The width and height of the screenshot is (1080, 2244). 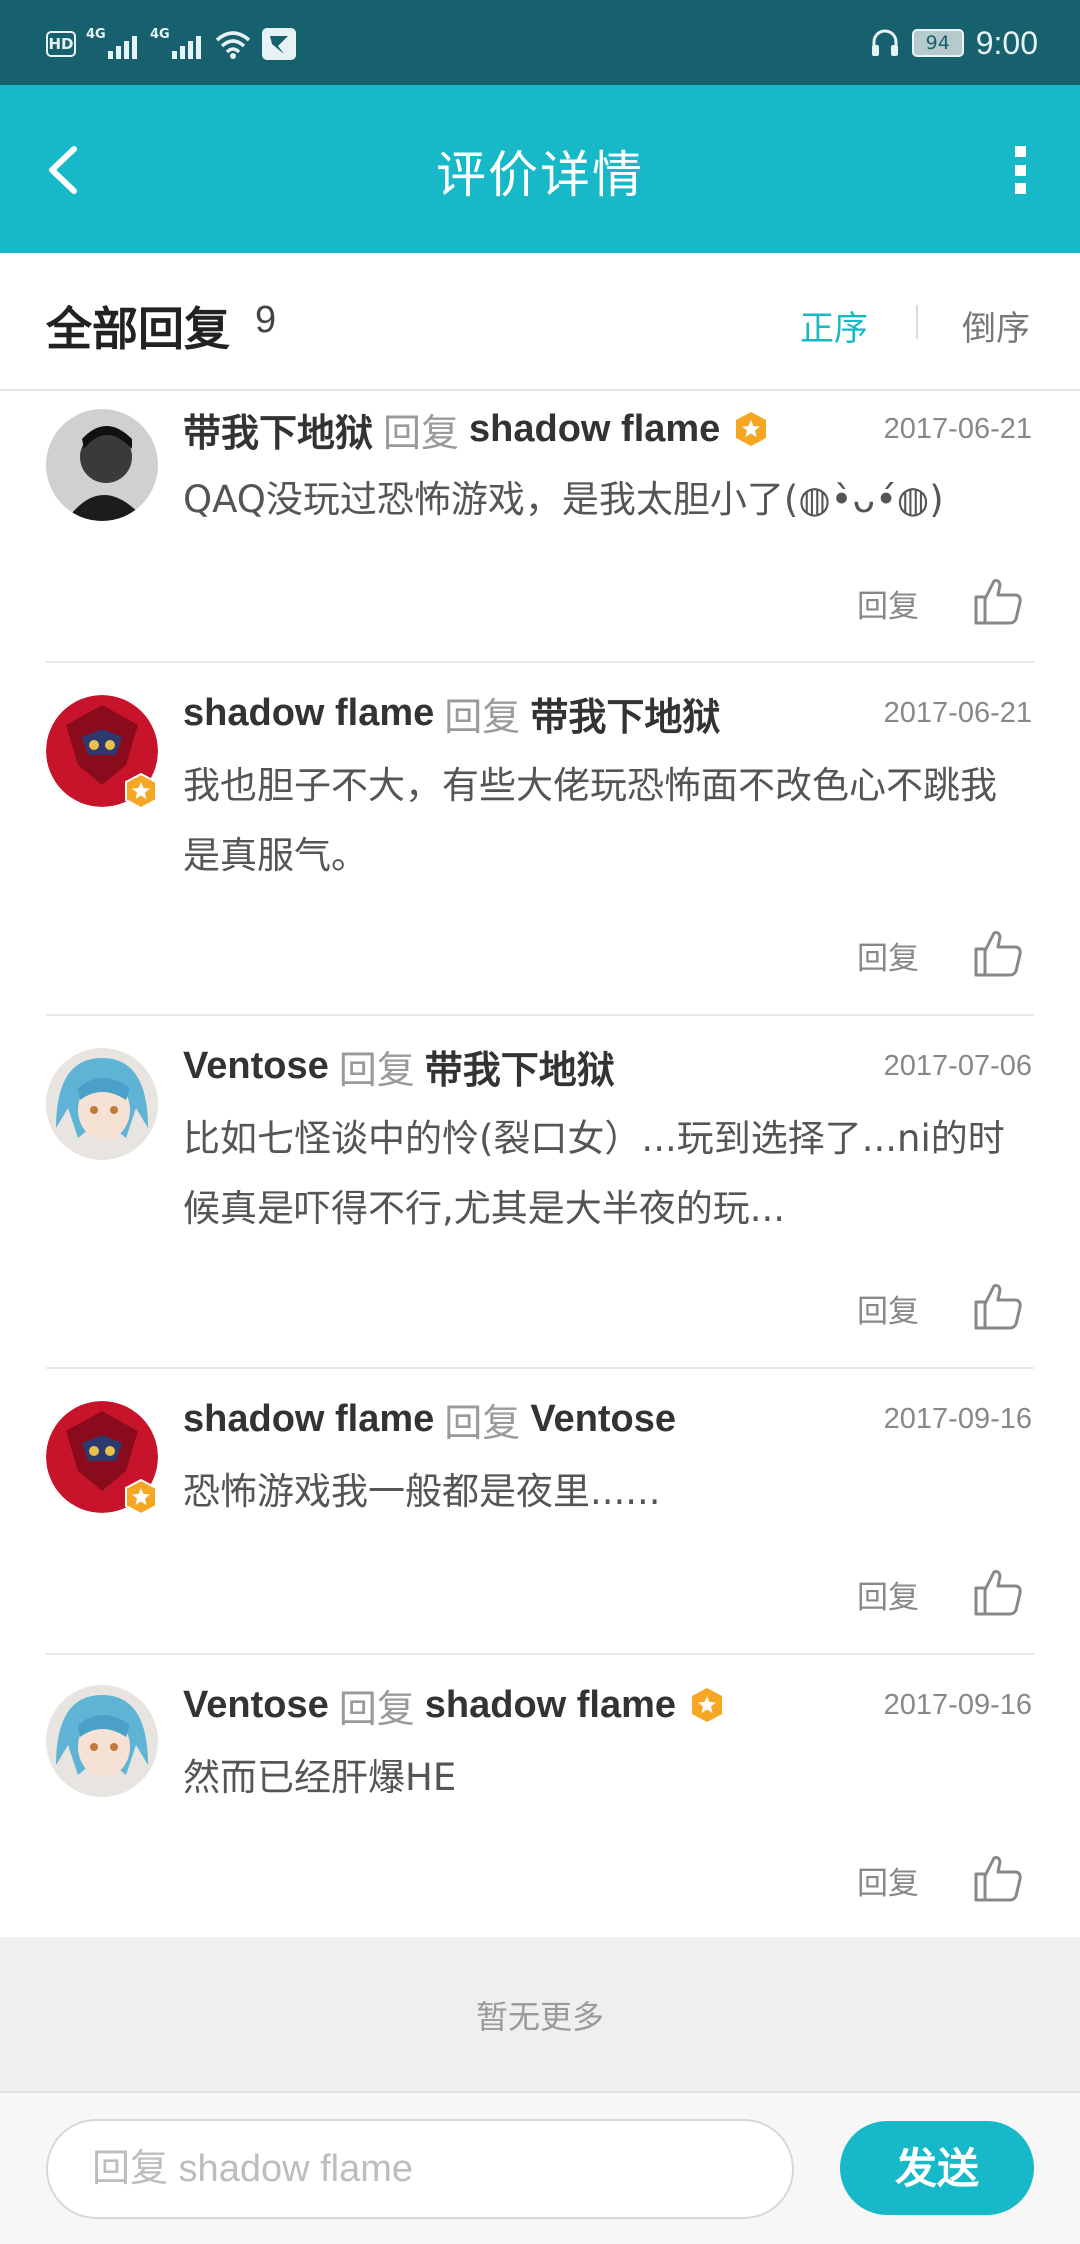 What do you see at coordinates (61, 44) in the screenshot?
I see `hd-icon: HD` at bounding box center [61, 44].